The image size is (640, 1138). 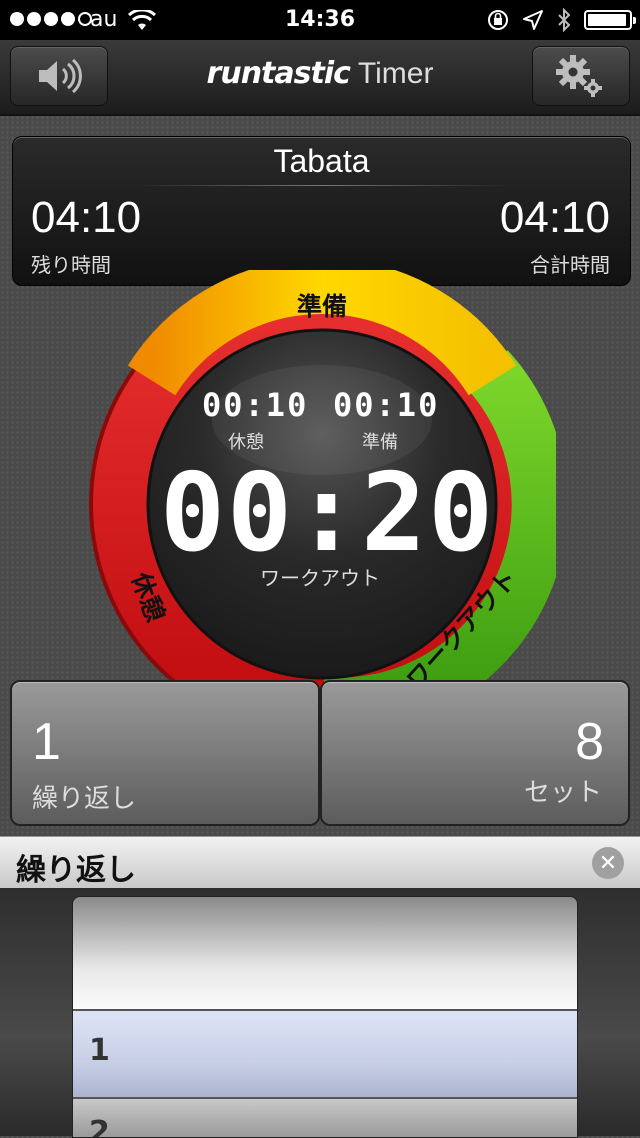 What do you see at coordinates (320, 862) in the screenshot?
I see `picker-header: 繰り返し ✕` at bounding box center [320, 862].